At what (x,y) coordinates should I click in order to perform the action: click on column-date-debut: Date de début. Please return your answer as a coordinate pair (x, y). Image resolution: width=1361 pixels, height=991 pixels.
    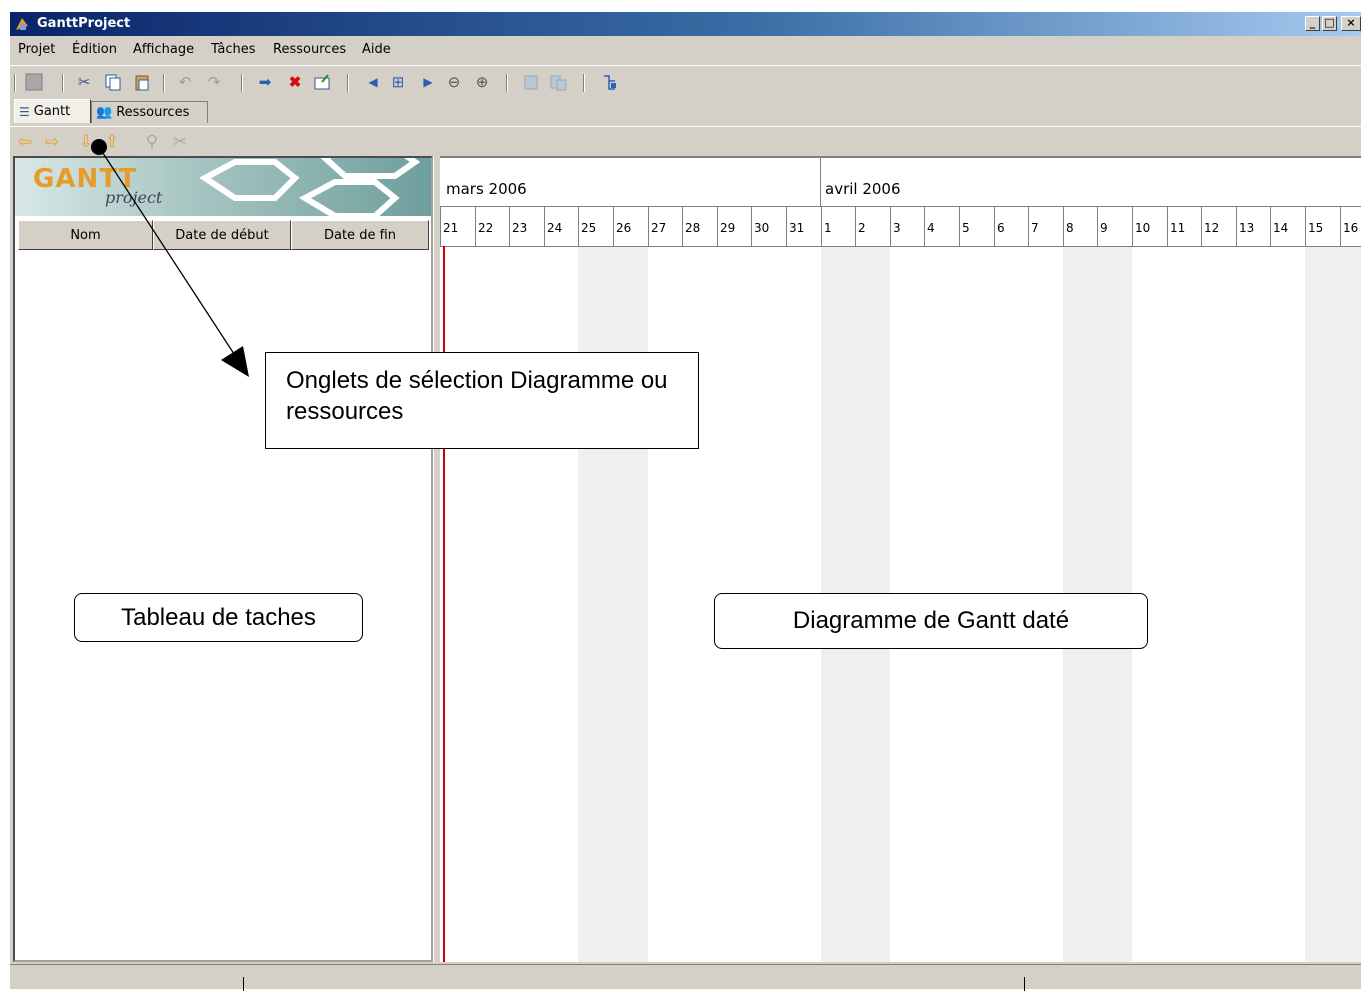
    Looking at the image, I should click on (222, 235).